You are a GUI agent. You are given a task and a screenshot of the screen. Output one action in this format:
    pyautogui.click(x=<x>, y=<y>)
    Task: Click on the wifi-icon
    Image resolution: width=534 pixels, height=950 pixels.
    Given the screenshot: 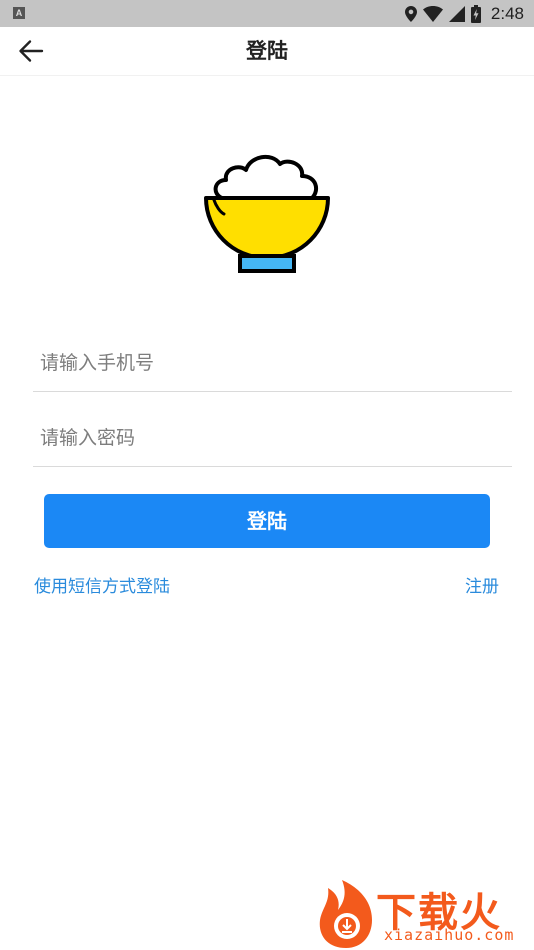 What is the action you would take?
    pyautogui.click(x=432, y=13)
    